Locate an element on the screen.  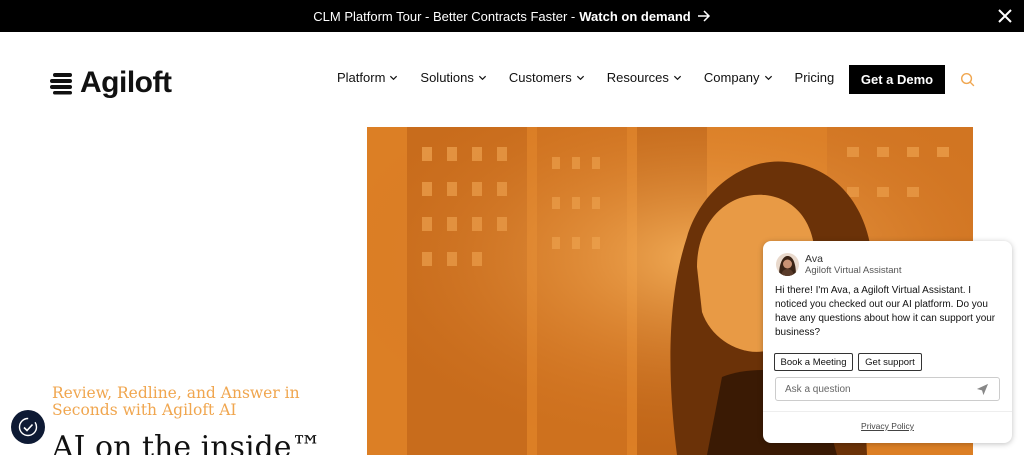
book-a-meeting-button: Book a Meeting is located at coordinates (813, 362).